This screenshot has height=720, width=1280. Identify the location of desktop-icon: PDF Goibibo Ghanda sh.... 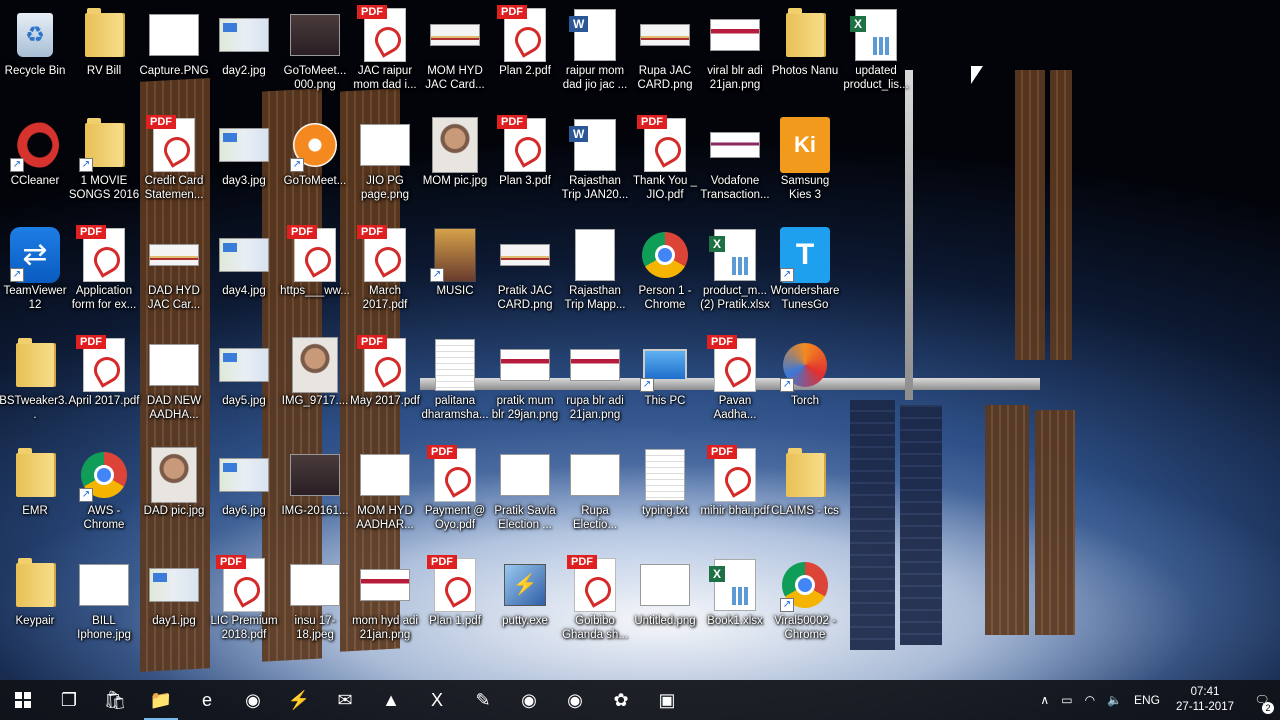
(595, 604).